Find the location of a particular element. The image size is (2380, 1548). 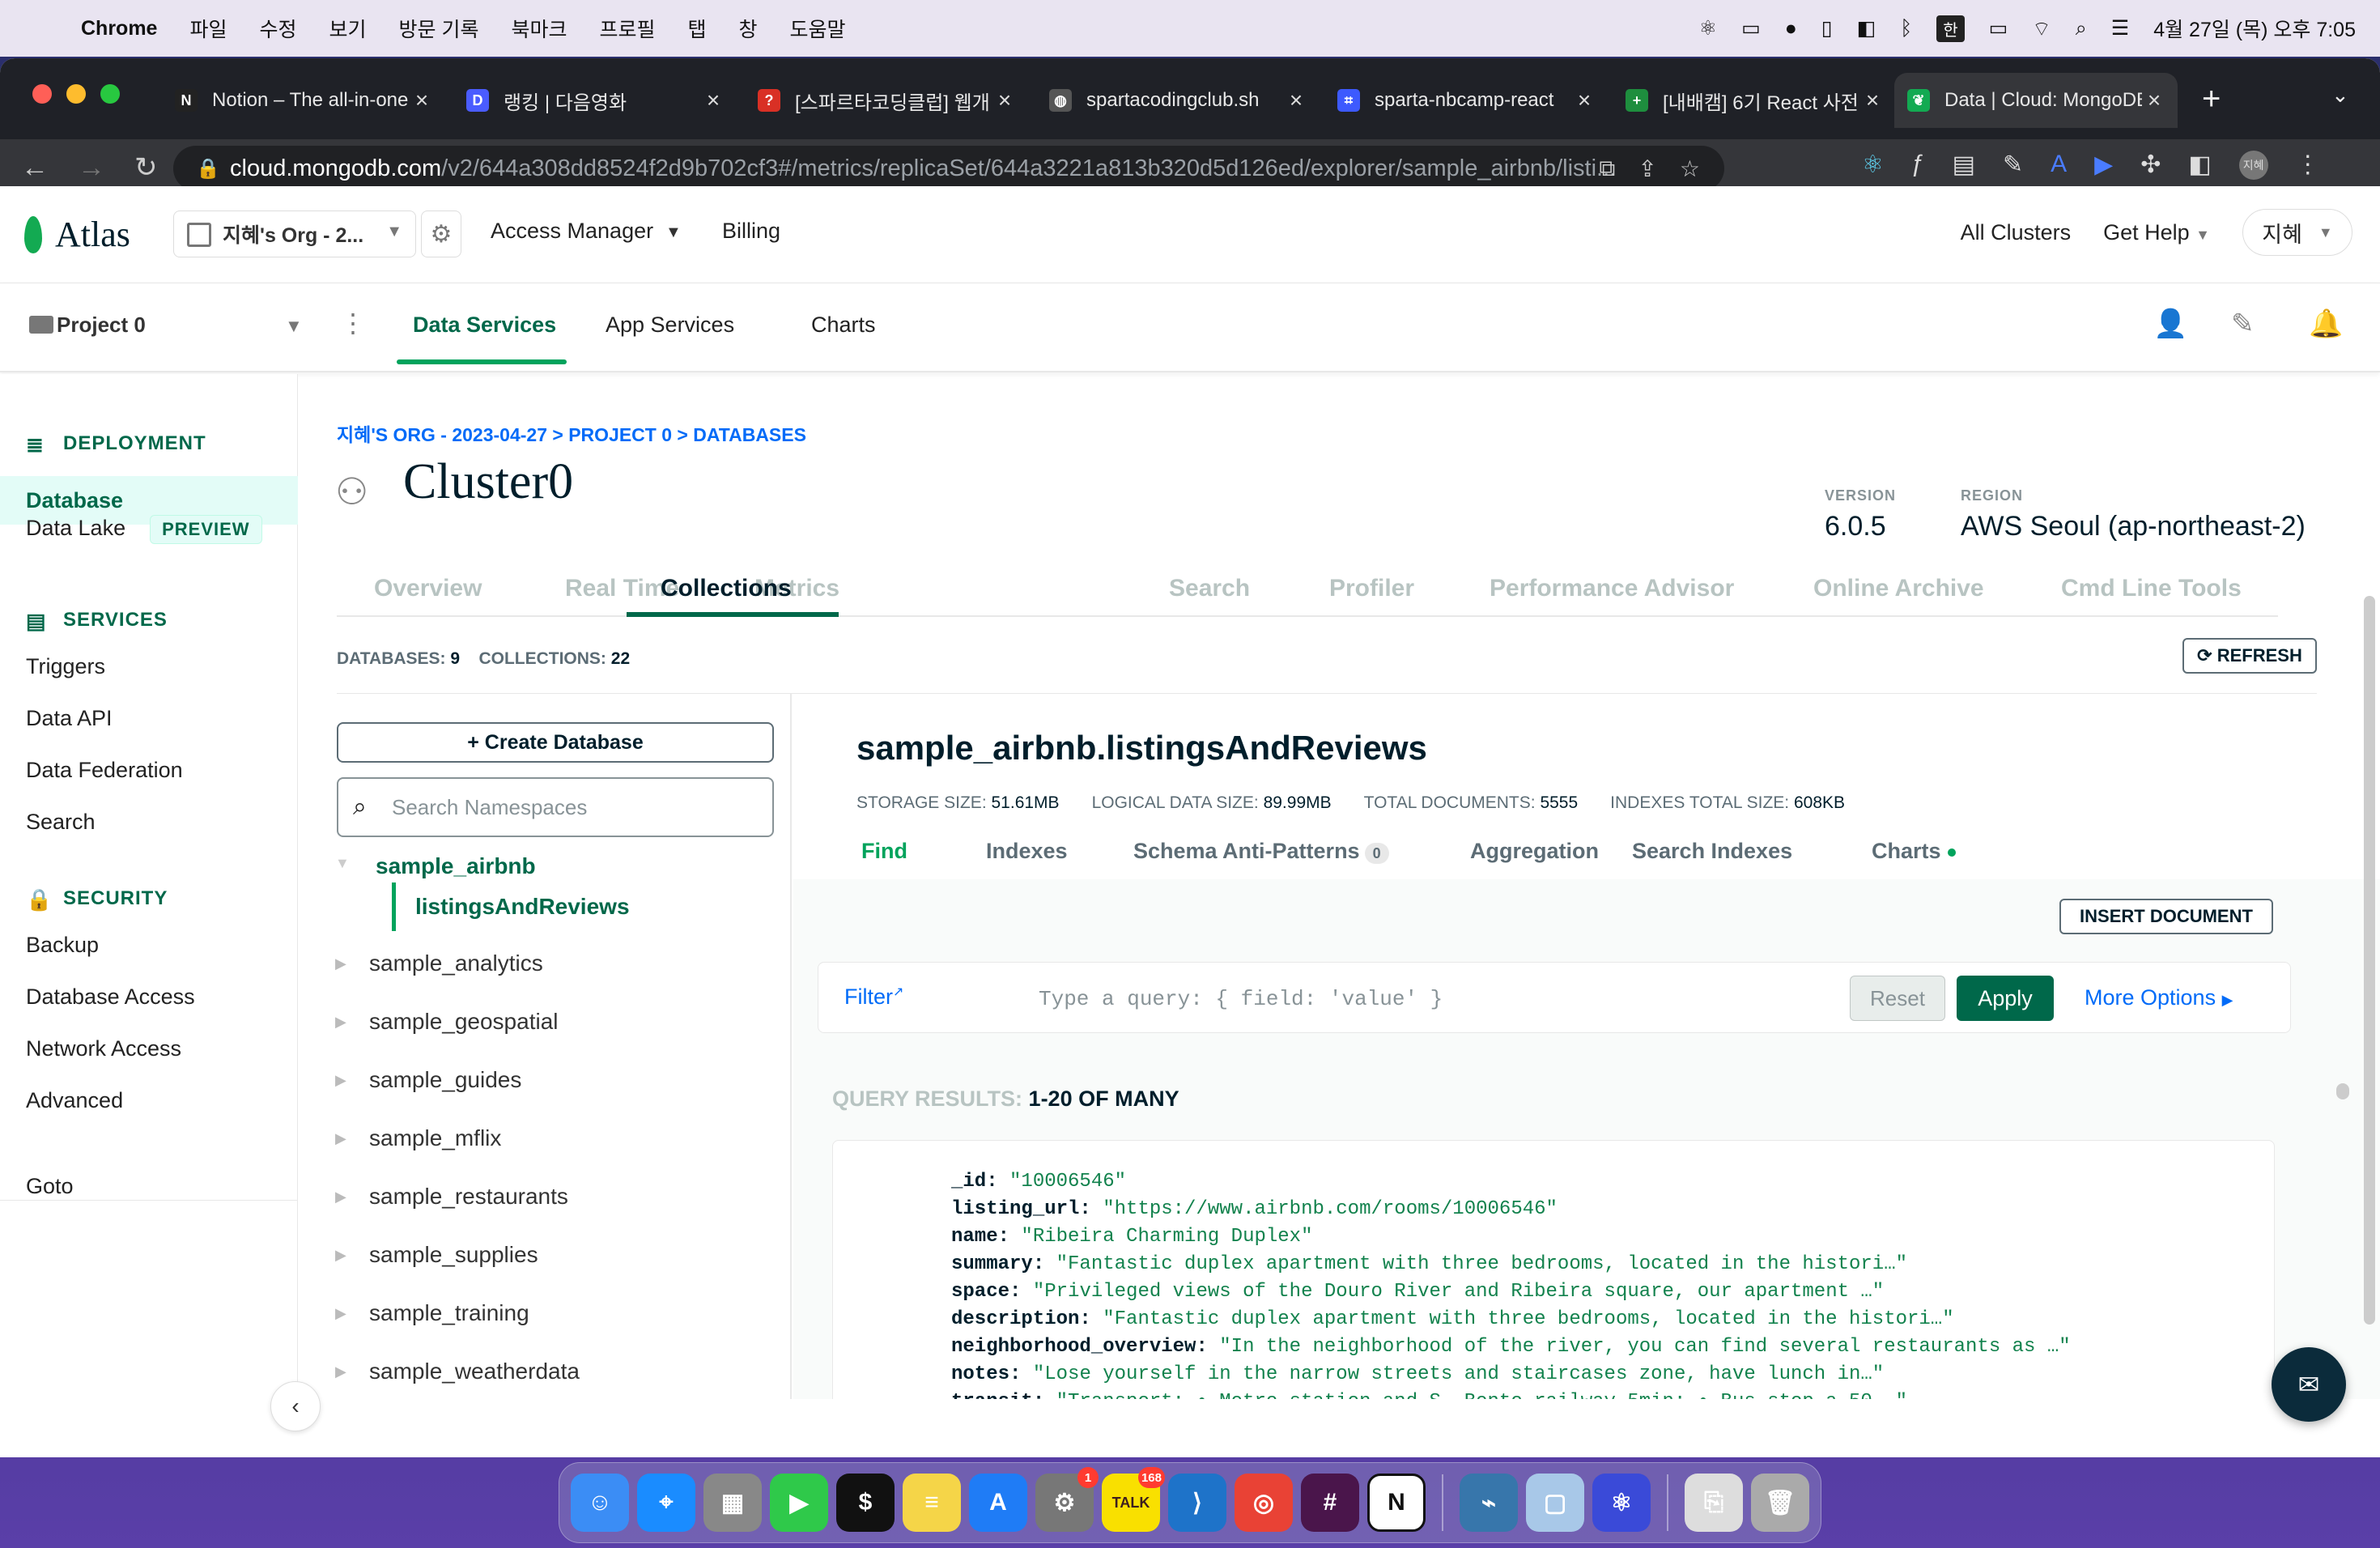

safari-icon: ⌖ is located at coordinates (666, 1503).